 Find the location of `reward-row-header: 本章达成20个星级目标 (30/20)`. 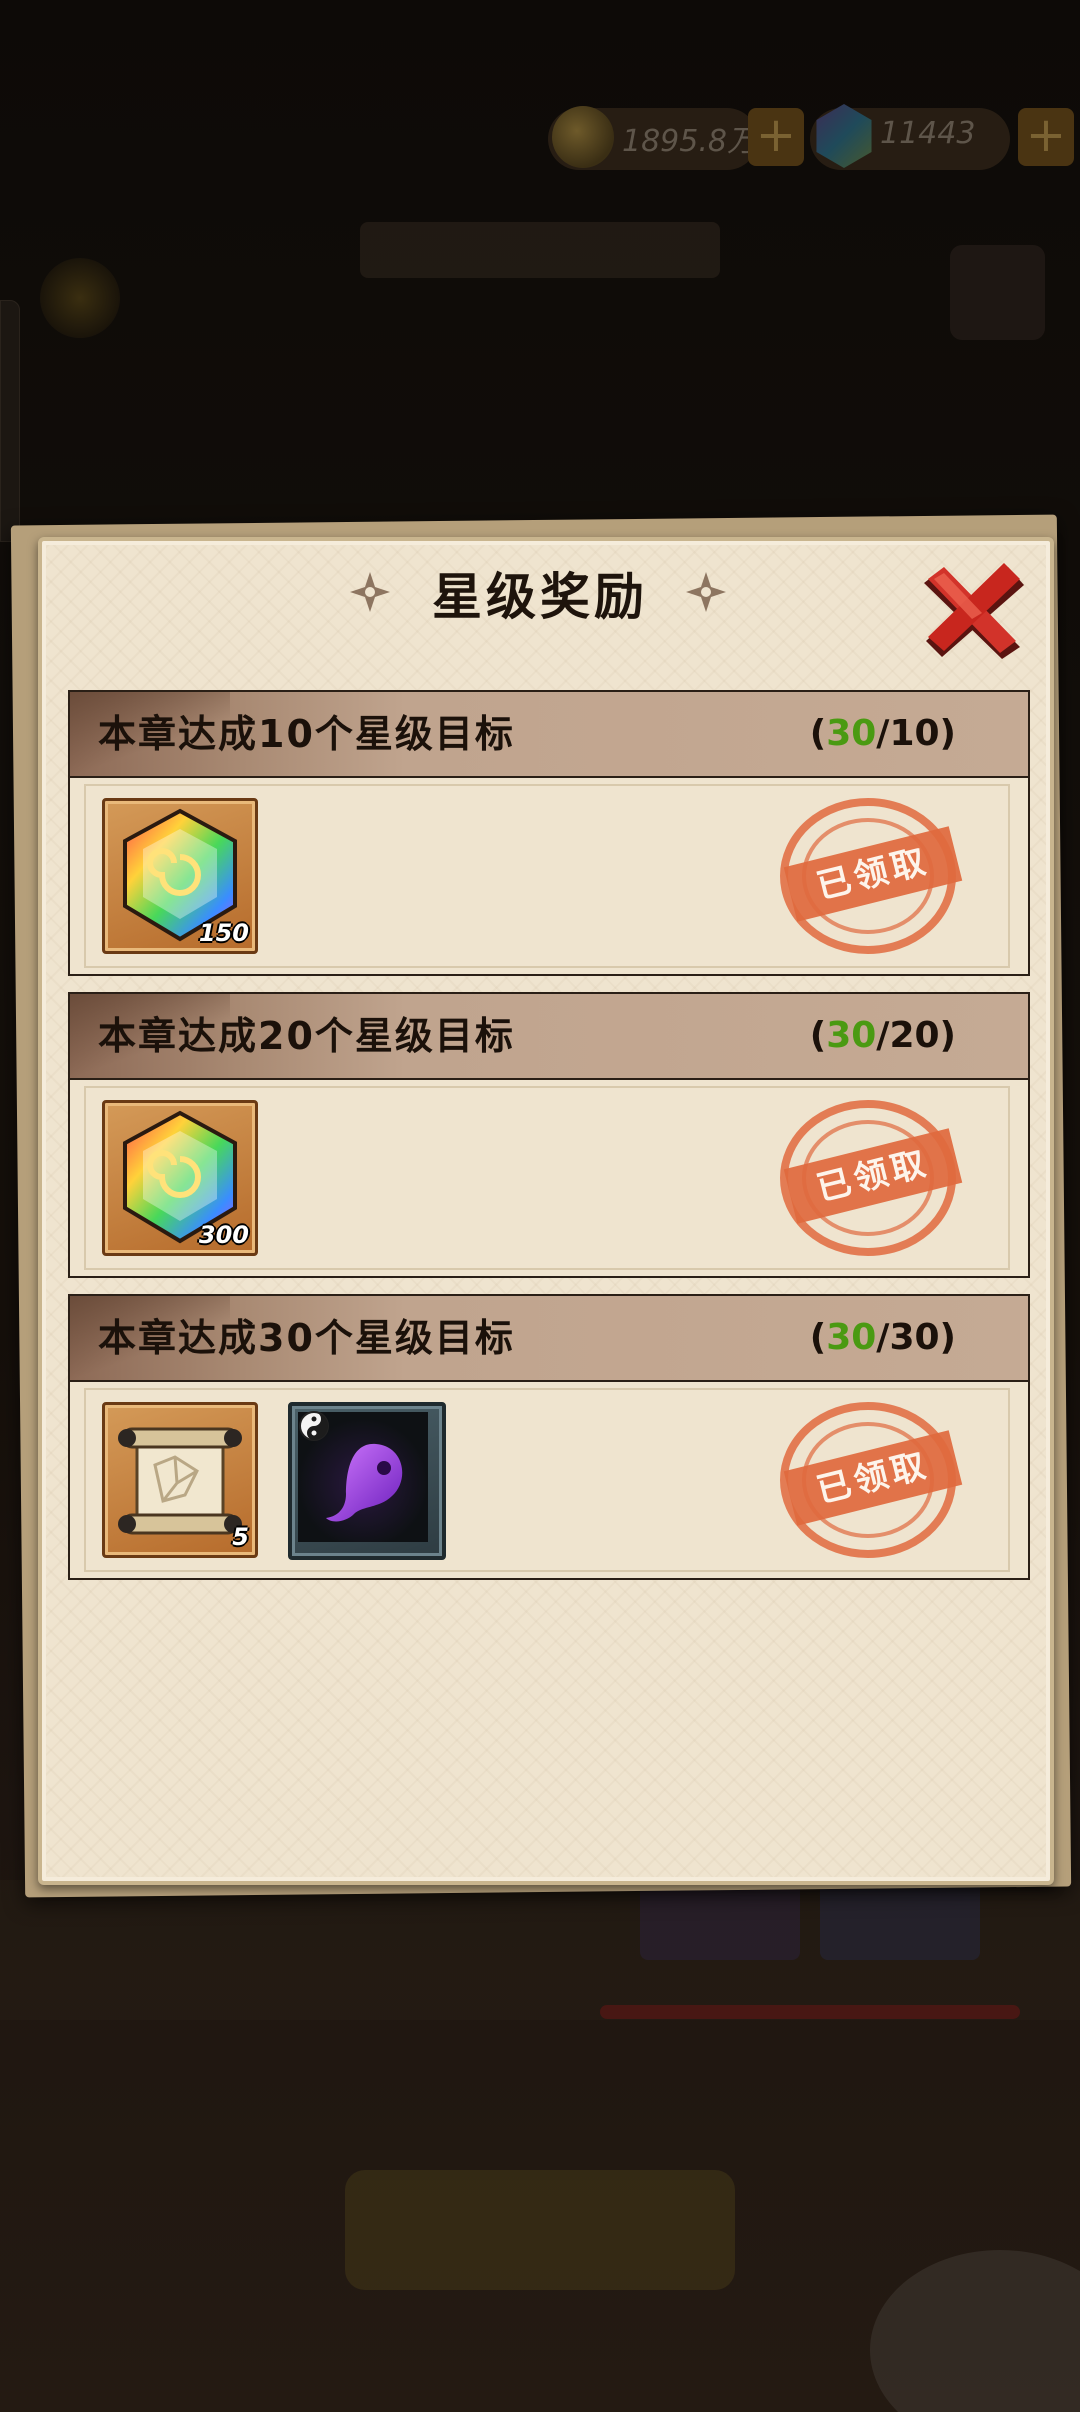

reward-row-header: 本章达成20个星级目标 (30/20) is located at coordinates (549, 1037).